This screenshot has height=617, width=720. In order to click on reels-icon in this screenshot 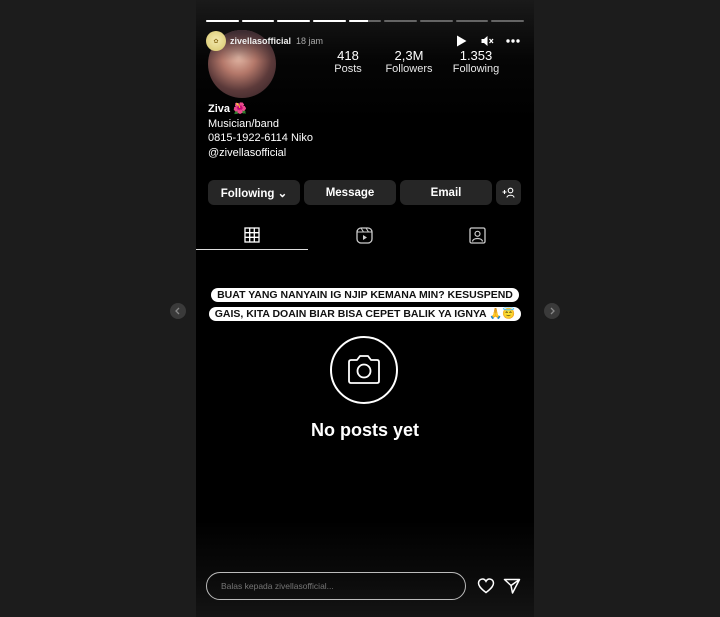, I will do `click(364, 235)`.